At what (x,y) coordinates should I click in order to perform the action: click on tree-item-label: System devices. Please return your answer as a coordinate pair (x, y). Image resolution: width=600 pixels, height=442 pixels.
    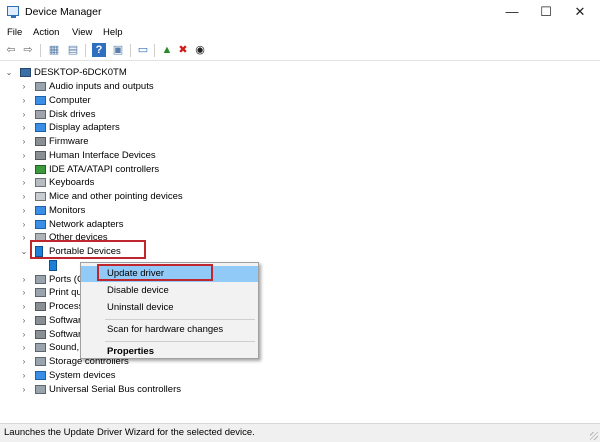
    Looking at the image, I should click on (82, 375).